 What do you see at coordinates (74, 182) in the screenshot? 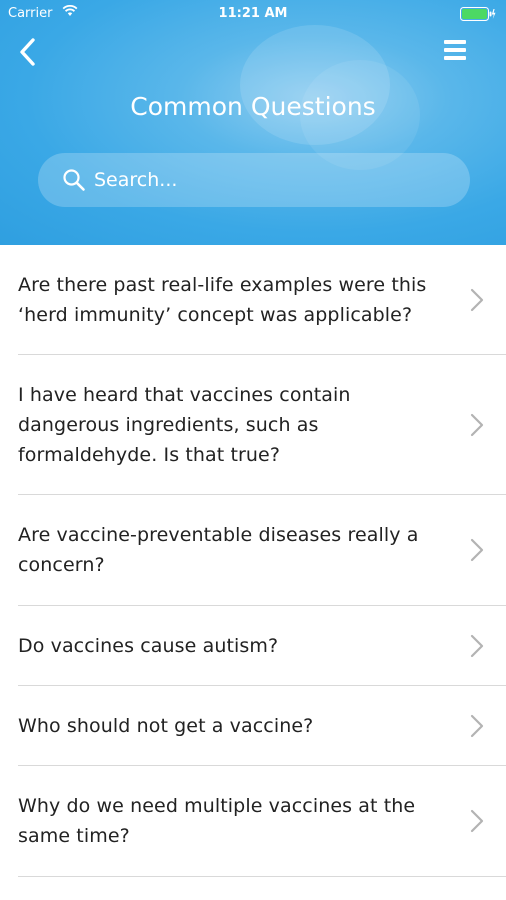
I see `search-icon` at bounding box center [74, 182].